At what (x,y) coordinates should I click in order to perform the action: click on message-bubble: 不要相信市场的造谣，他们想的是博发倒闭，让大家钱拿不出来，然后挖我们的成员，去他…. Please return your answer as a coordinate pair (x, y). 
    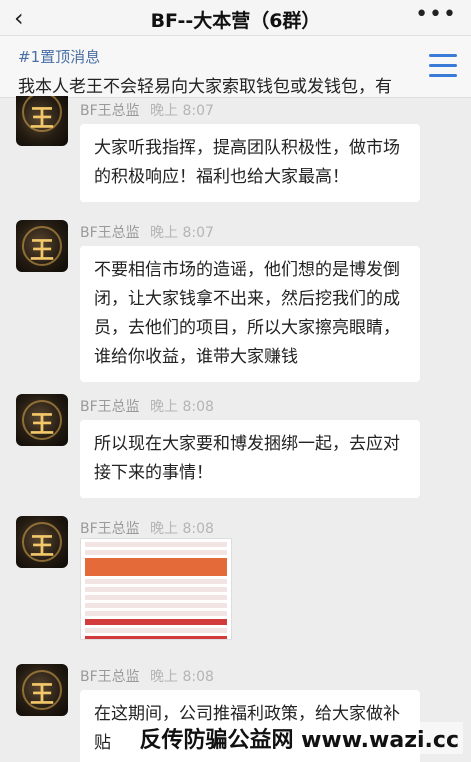
    Looking at the image, I should click on (250, 314).